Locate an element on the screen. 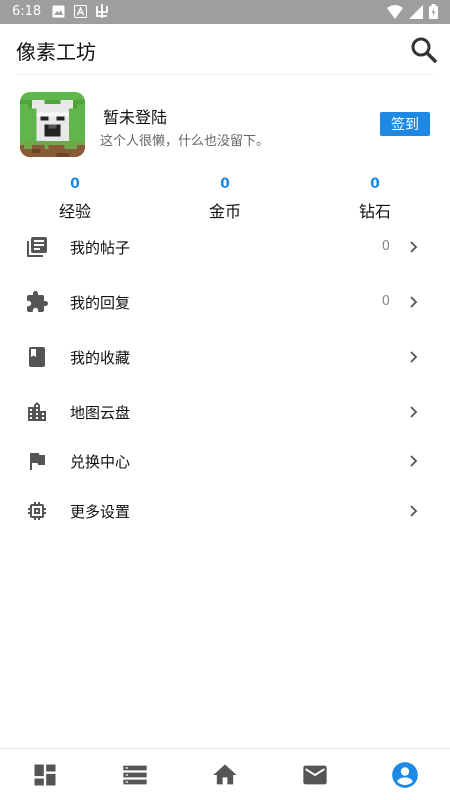 This screenshot has width=450, height=800. puzzle-icon is located at coordinates (37, 301).